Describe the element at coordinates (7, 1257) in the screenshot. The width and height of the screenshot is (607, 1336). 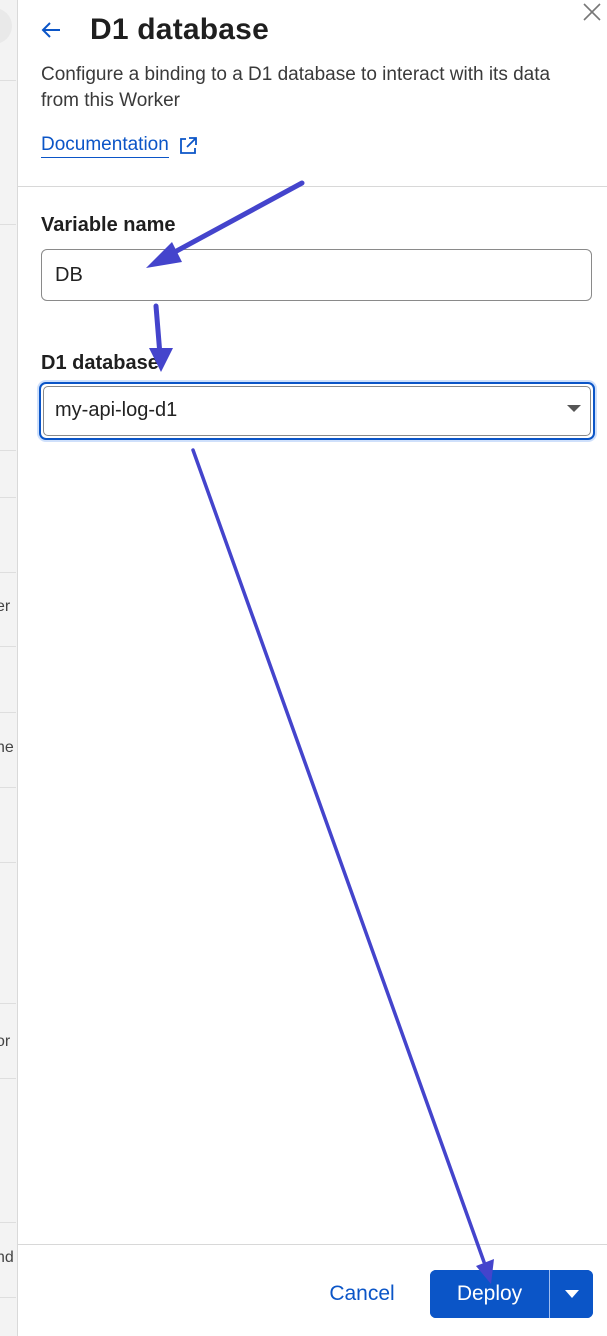
I see `background-text-fragment: nd` at that location.